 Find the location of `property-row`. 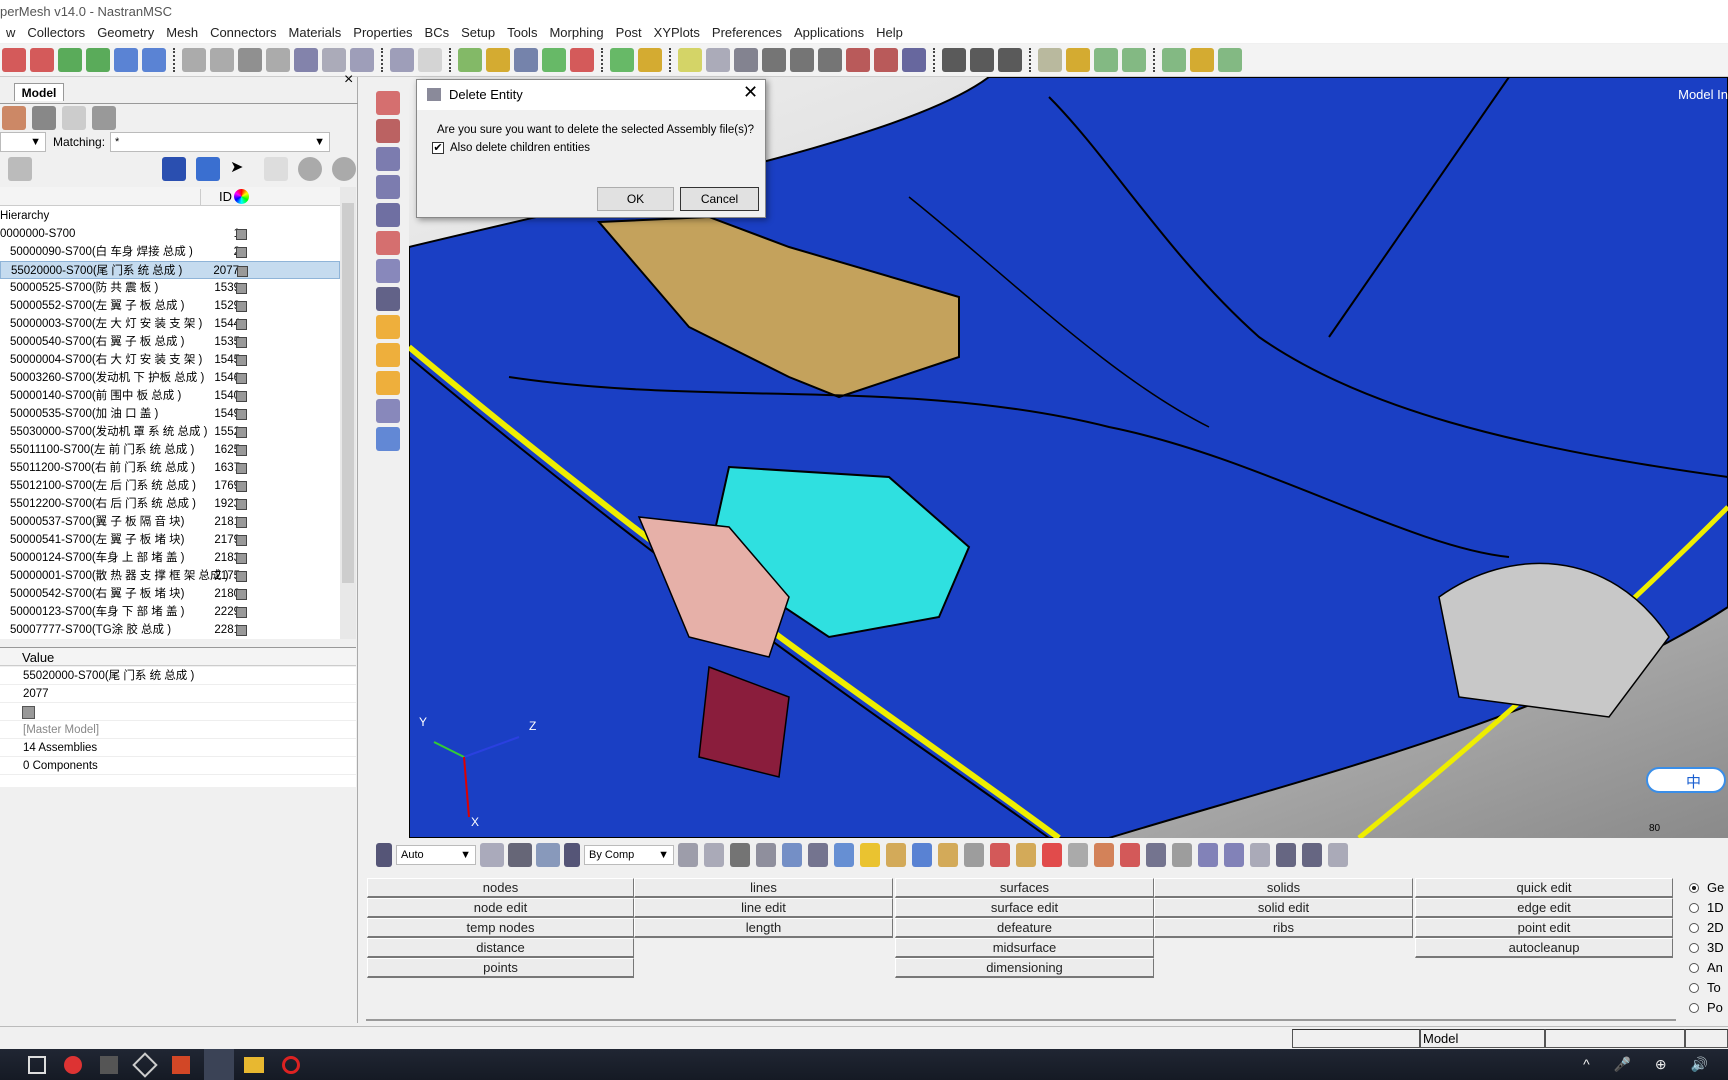

property-row is located at coordinates (178, 712).